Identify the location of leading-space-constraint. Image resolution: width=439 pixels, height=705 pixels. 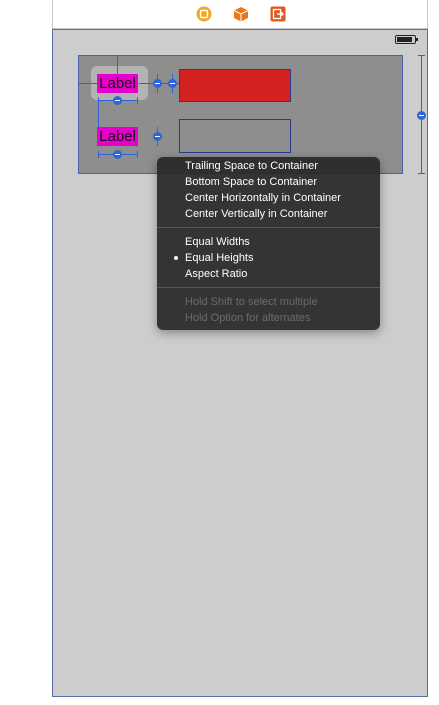
(88, 83).